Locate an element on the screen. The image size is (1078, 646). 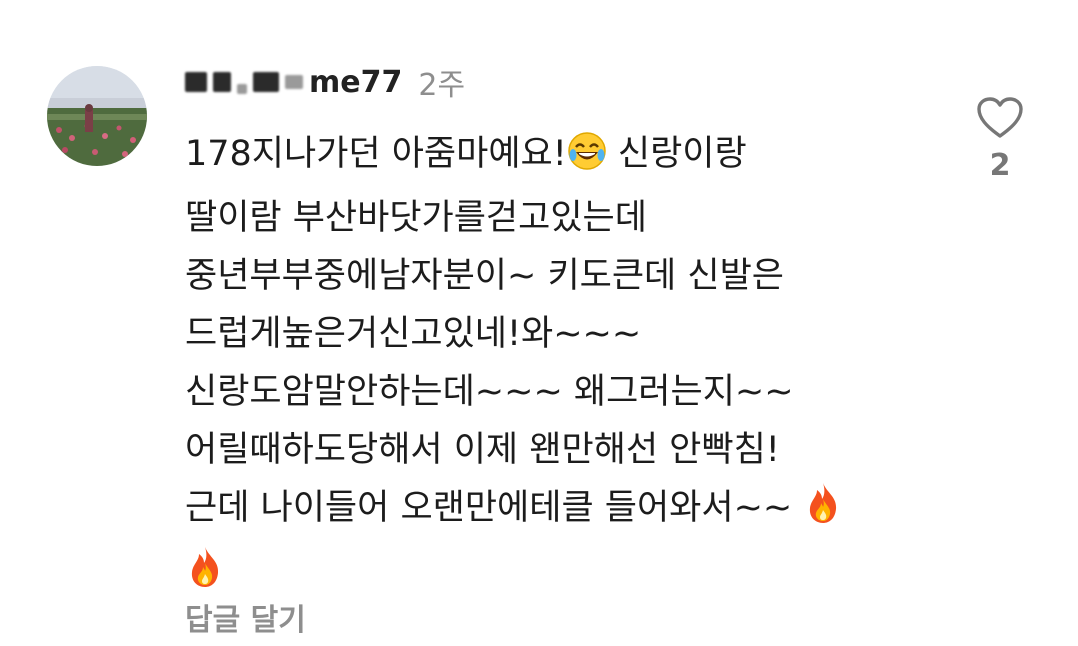
avatar is located at coordinates (97, 116).